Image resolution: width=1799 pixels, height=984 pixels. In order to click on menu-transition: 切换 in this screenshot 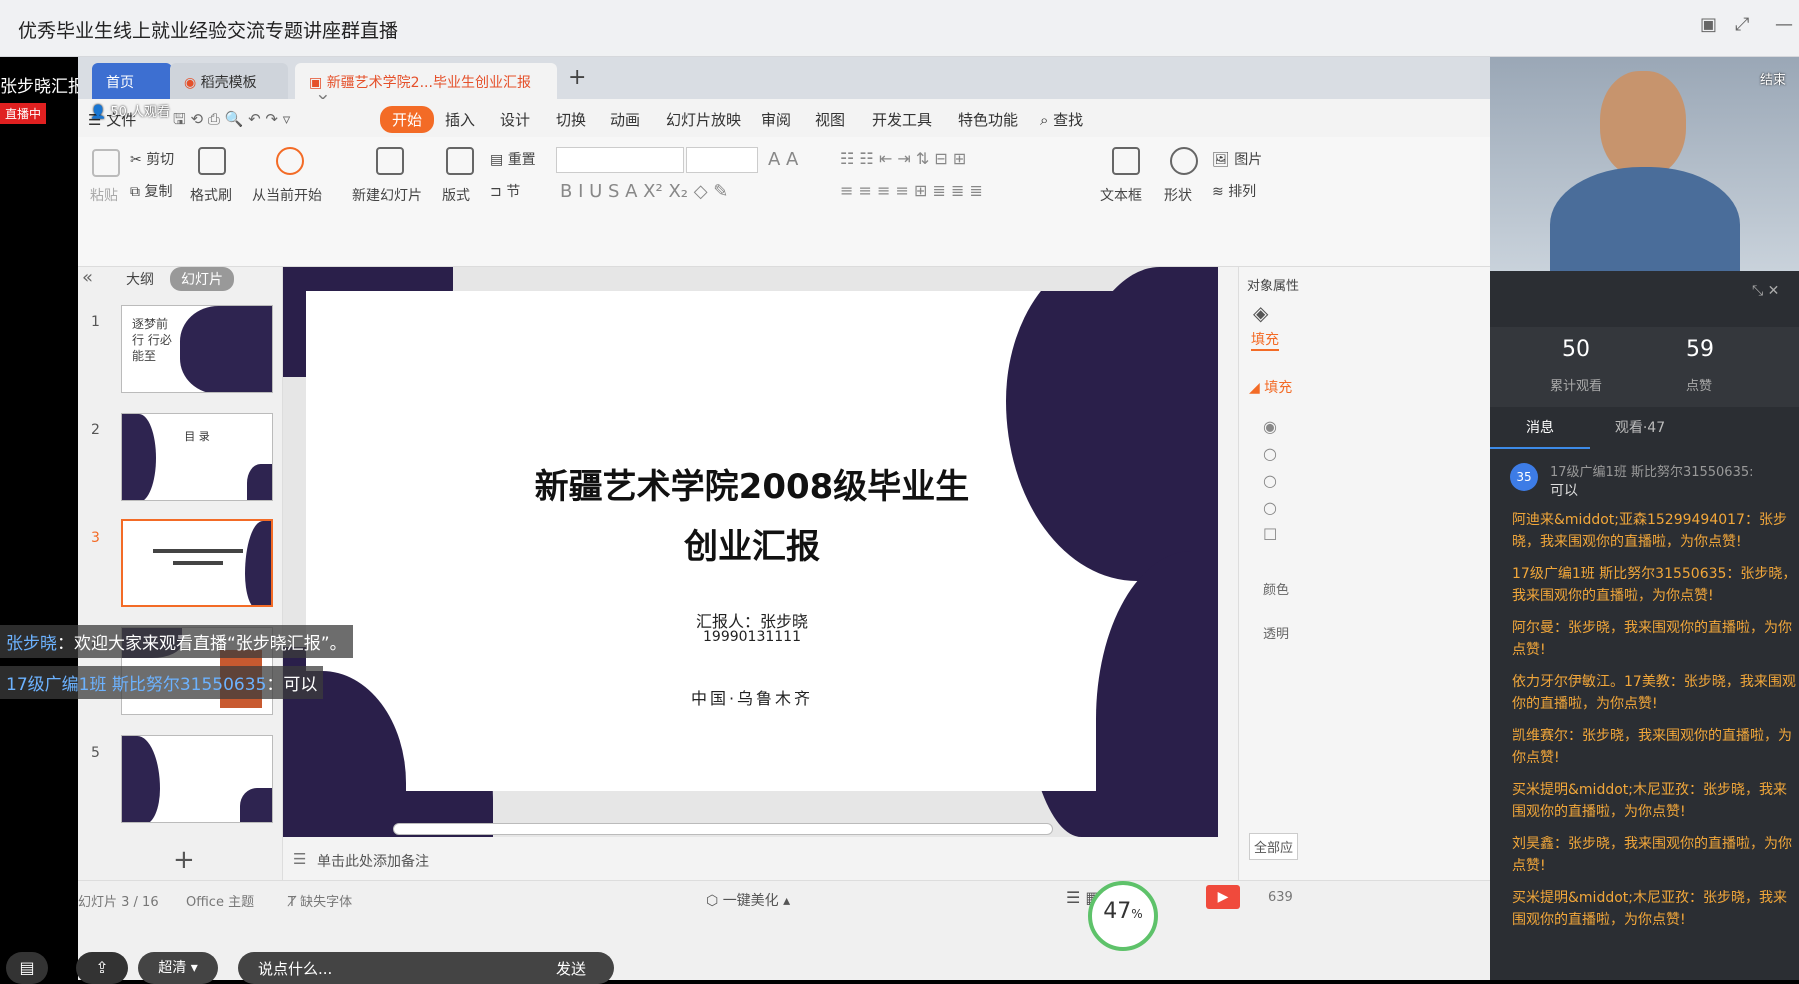, I will do `click(571, 119)`.